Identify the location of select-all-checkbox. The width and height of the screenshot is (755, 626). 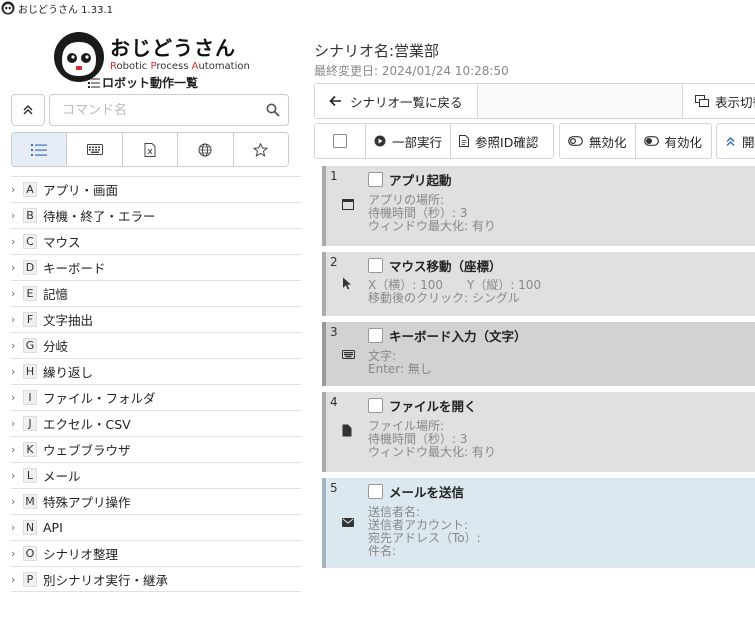
(340, 141).